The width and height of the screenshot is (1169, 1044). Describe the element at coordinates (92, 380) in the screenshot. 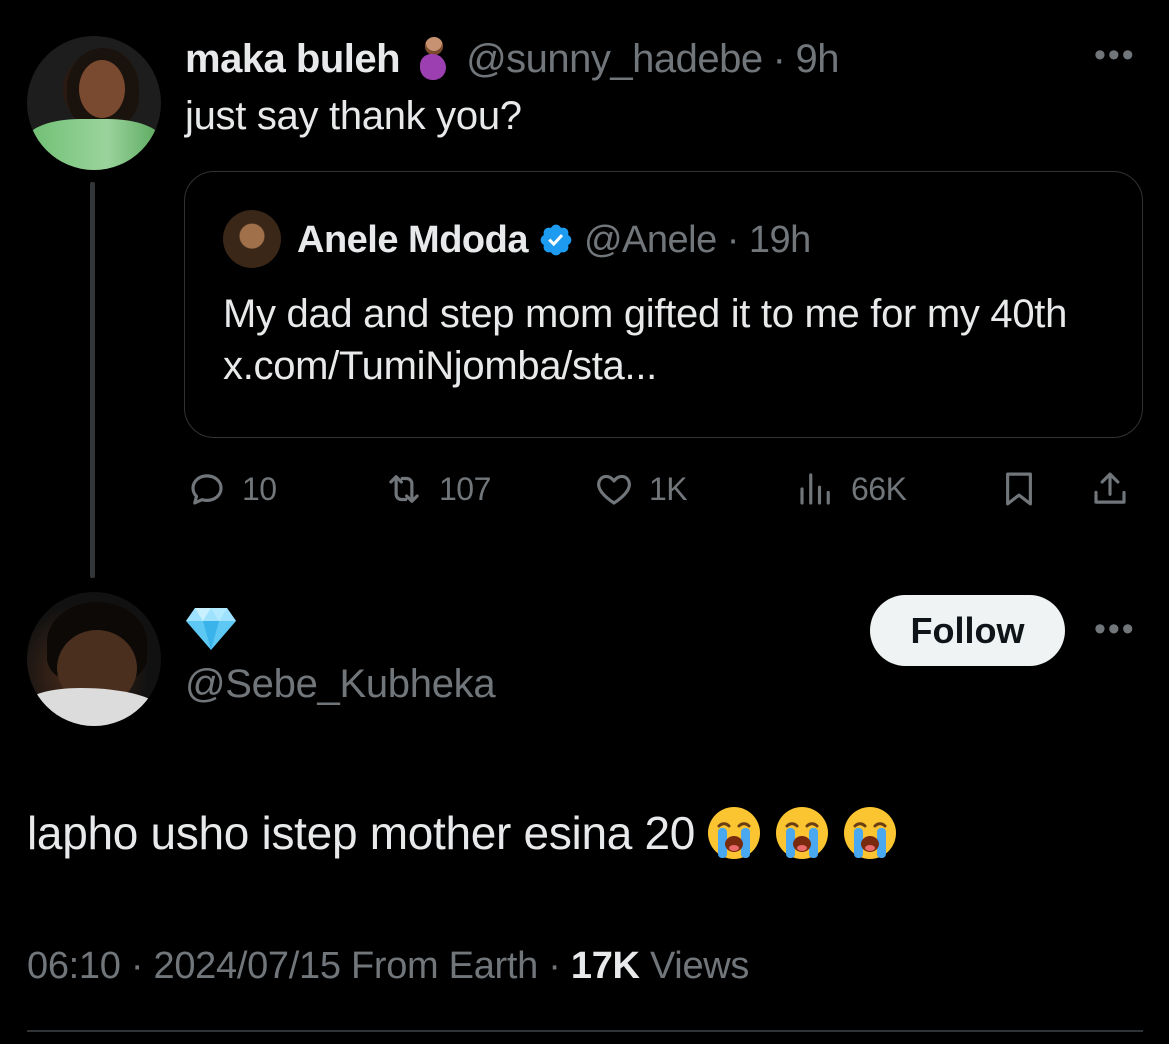

I see `thread-connector-line` at that location.